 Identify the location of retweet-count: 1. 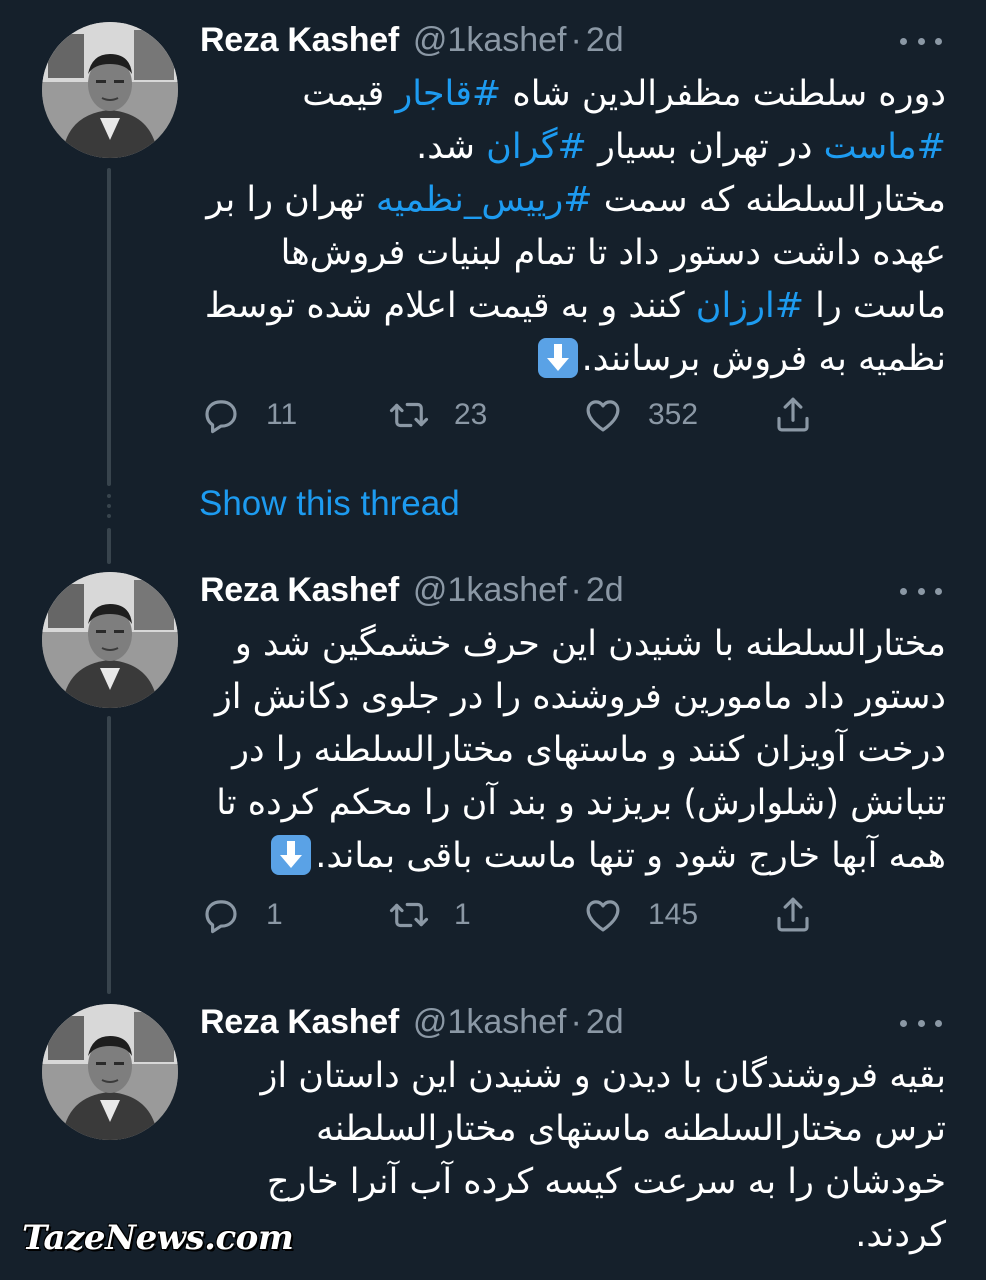
(462, 914).